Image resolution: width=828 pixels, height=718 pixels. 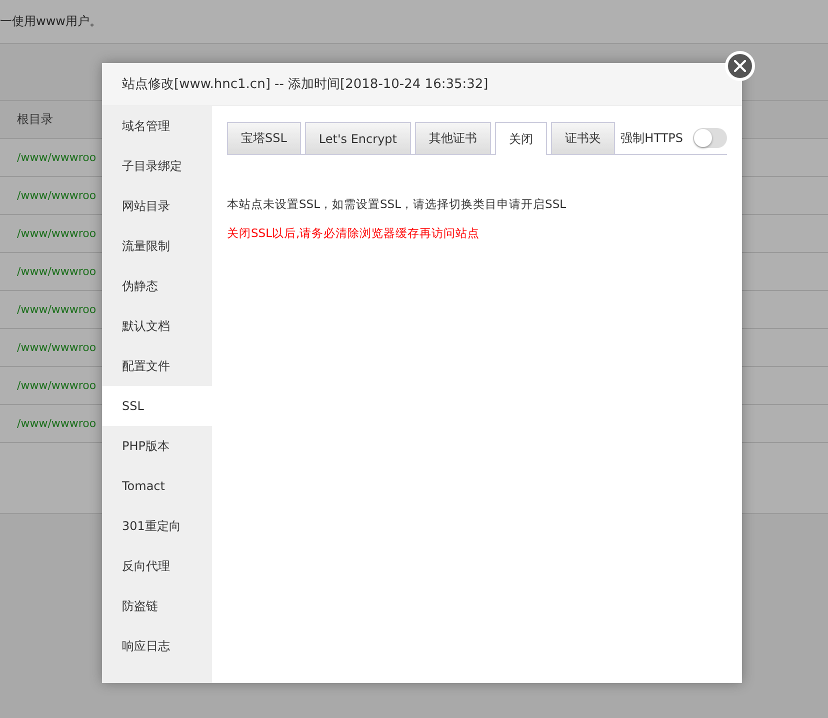 What do you see at coordinates (414, 22) in the screenshot?
I see `notice-text: 一使用www用户。` at bounding box center [414, 22].